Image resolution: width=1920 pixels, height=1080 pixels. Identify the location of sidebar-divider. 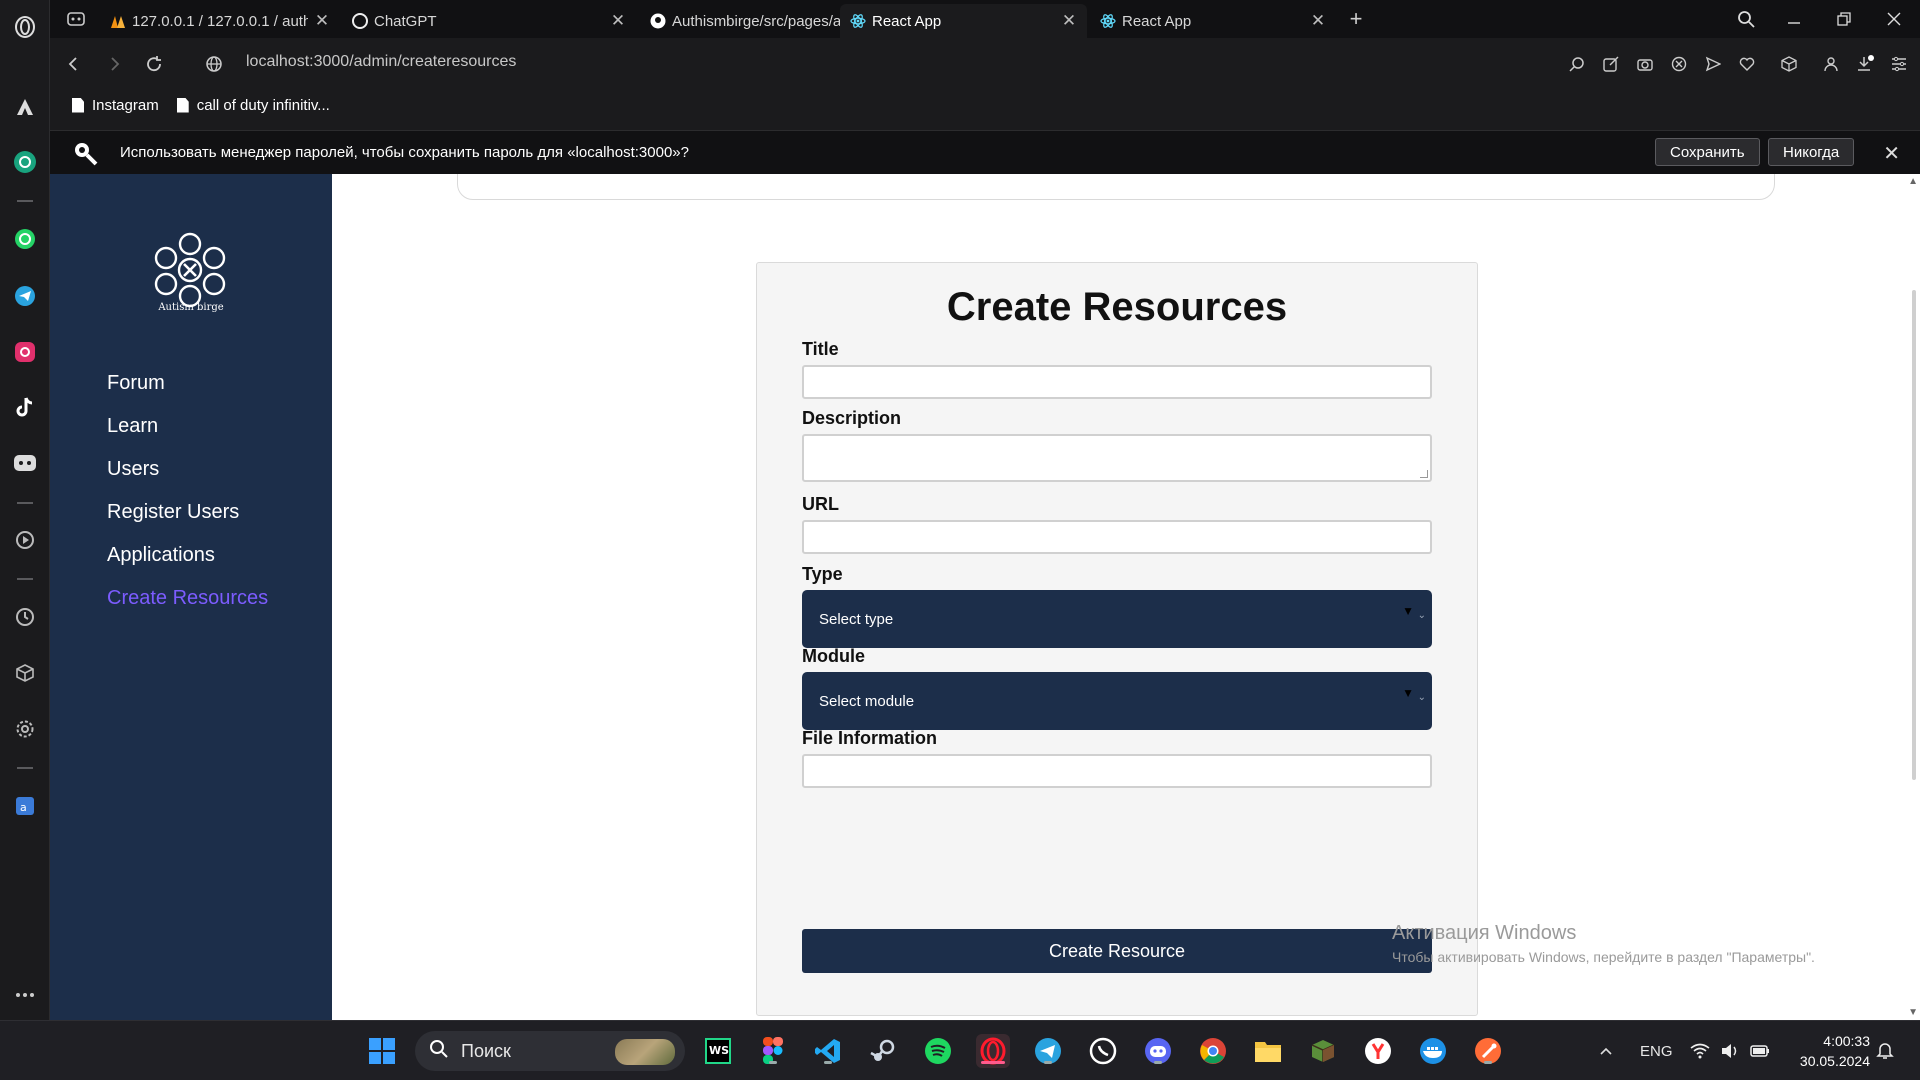
(25, 579).